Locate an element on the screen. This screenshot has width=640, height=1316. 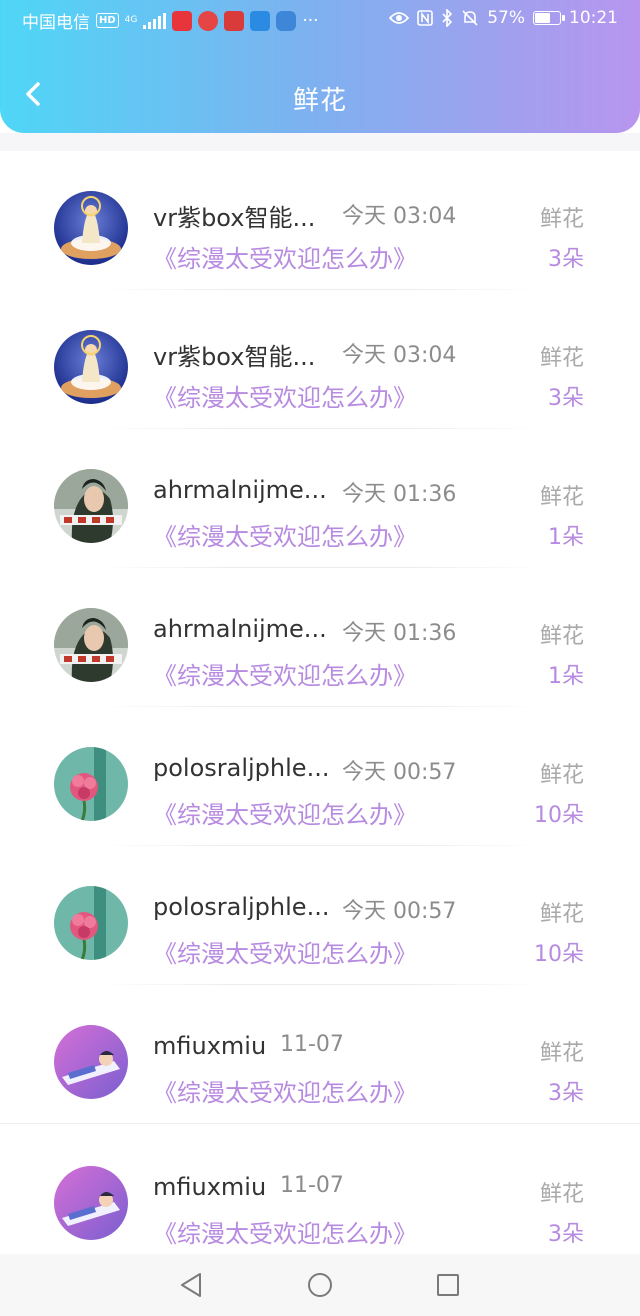
triangle-back-icon is located at coordinates (191, 1285).